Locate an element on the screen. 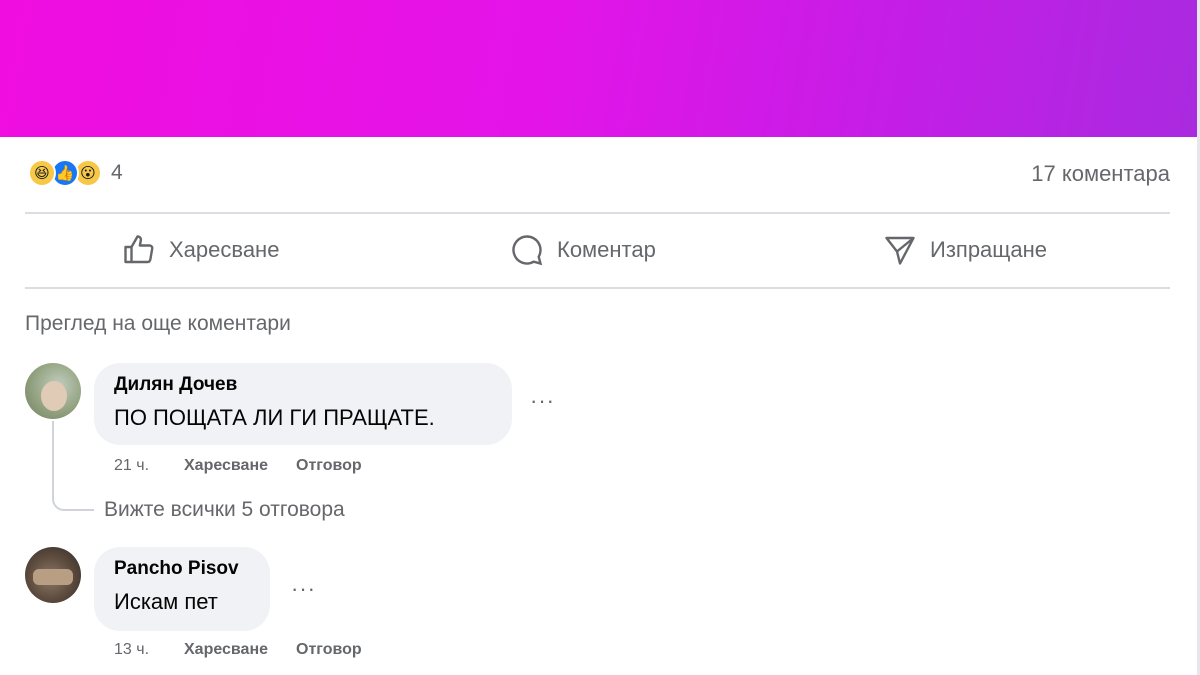  share-button: Изпращане is located at coordinates (964, 250).